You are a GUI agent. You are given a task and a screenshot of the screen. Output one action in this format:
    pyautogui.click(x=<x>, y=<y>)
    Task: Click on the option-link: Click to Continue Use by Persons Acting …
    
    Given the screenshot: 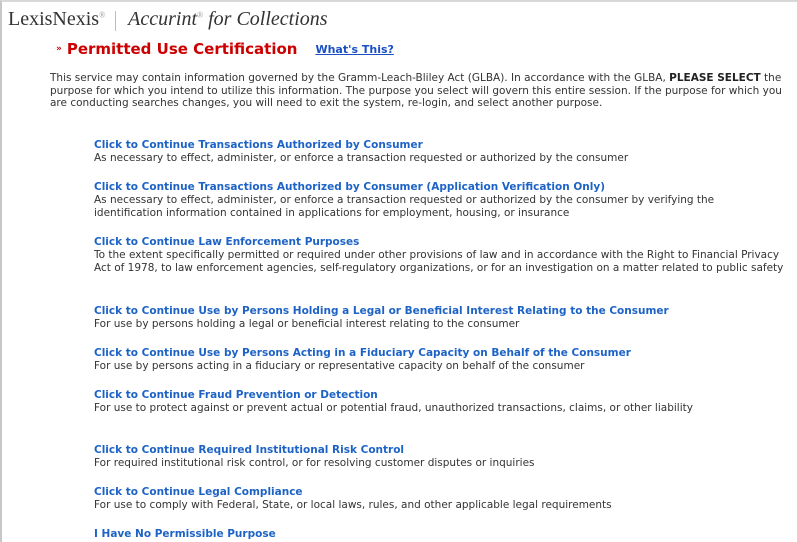 What is the action you would take?
    pyautogui.click(x=439, y=353)
    